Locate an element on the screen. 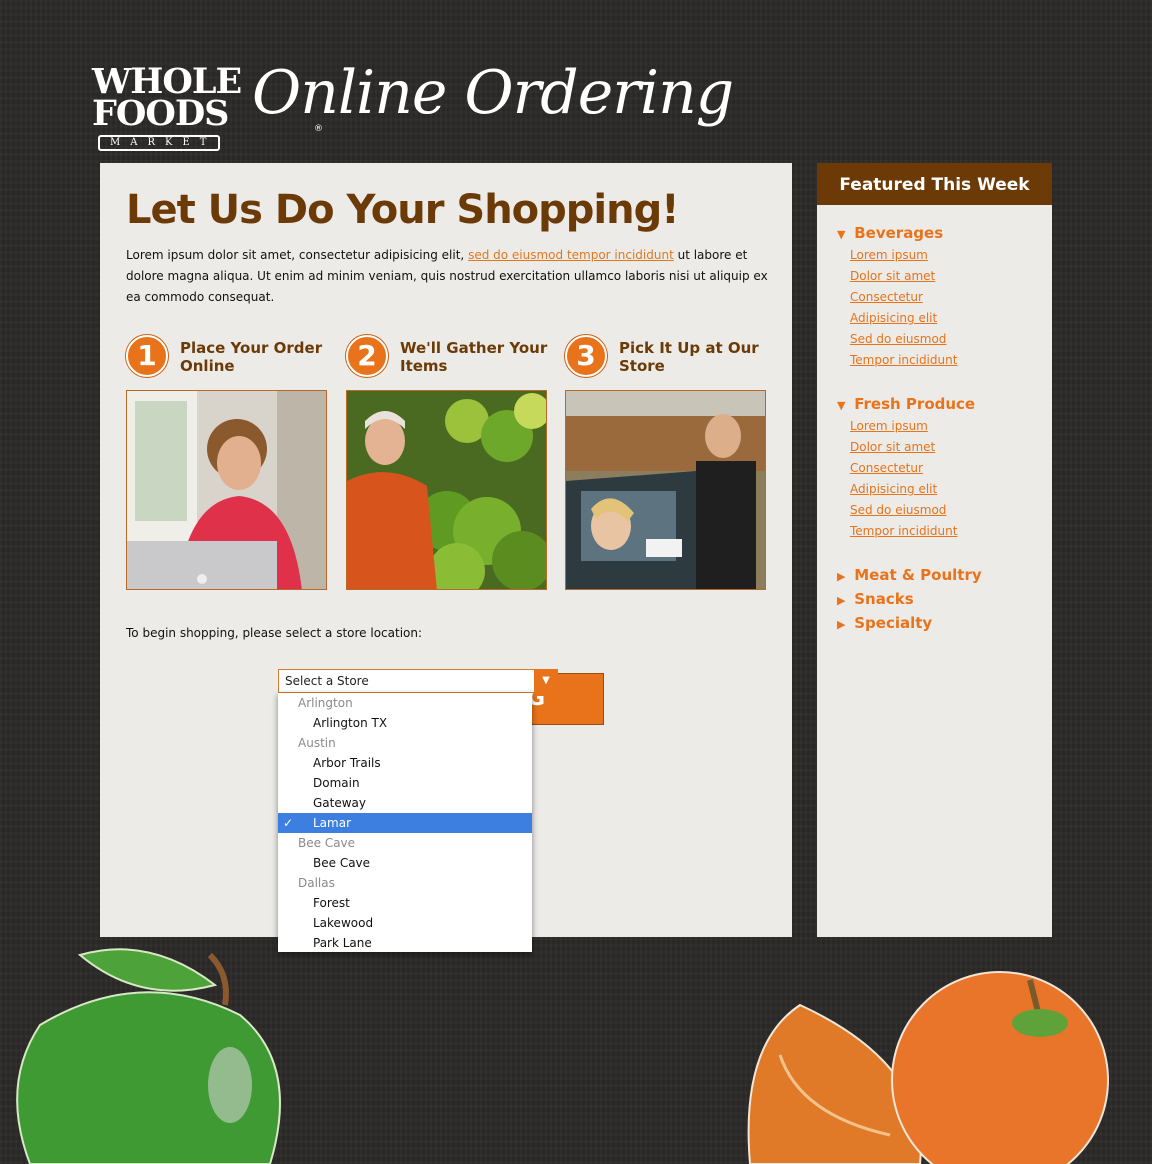 The width and height of the screenshot is (1152, 1164). dropdown-option: Domain is located at coordinates (405, 783).